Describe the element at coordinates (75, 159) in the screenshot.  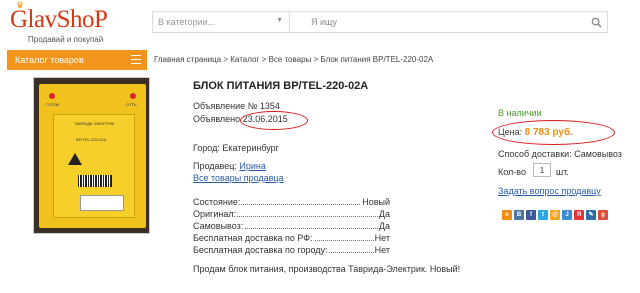
I see `warning-icon` at that location.